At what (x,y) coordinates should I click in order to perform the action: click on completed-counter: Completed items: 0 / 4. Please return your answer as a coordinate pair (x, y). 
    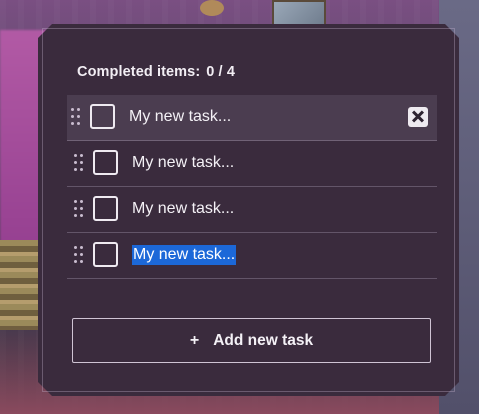
    Looking at the image, I should click on (156, 72).